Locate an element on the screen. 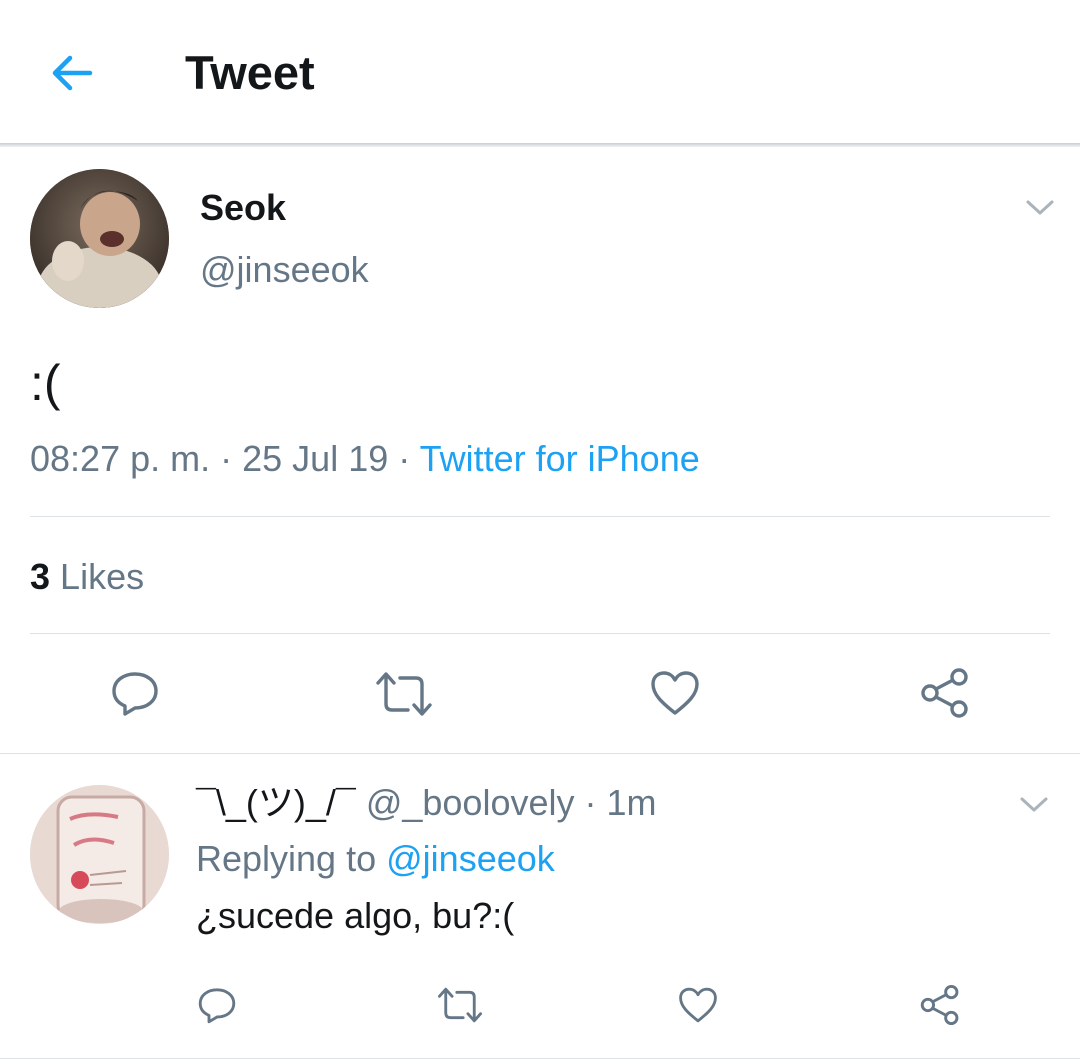  reply-avatar is located at coordinates (99, 854).